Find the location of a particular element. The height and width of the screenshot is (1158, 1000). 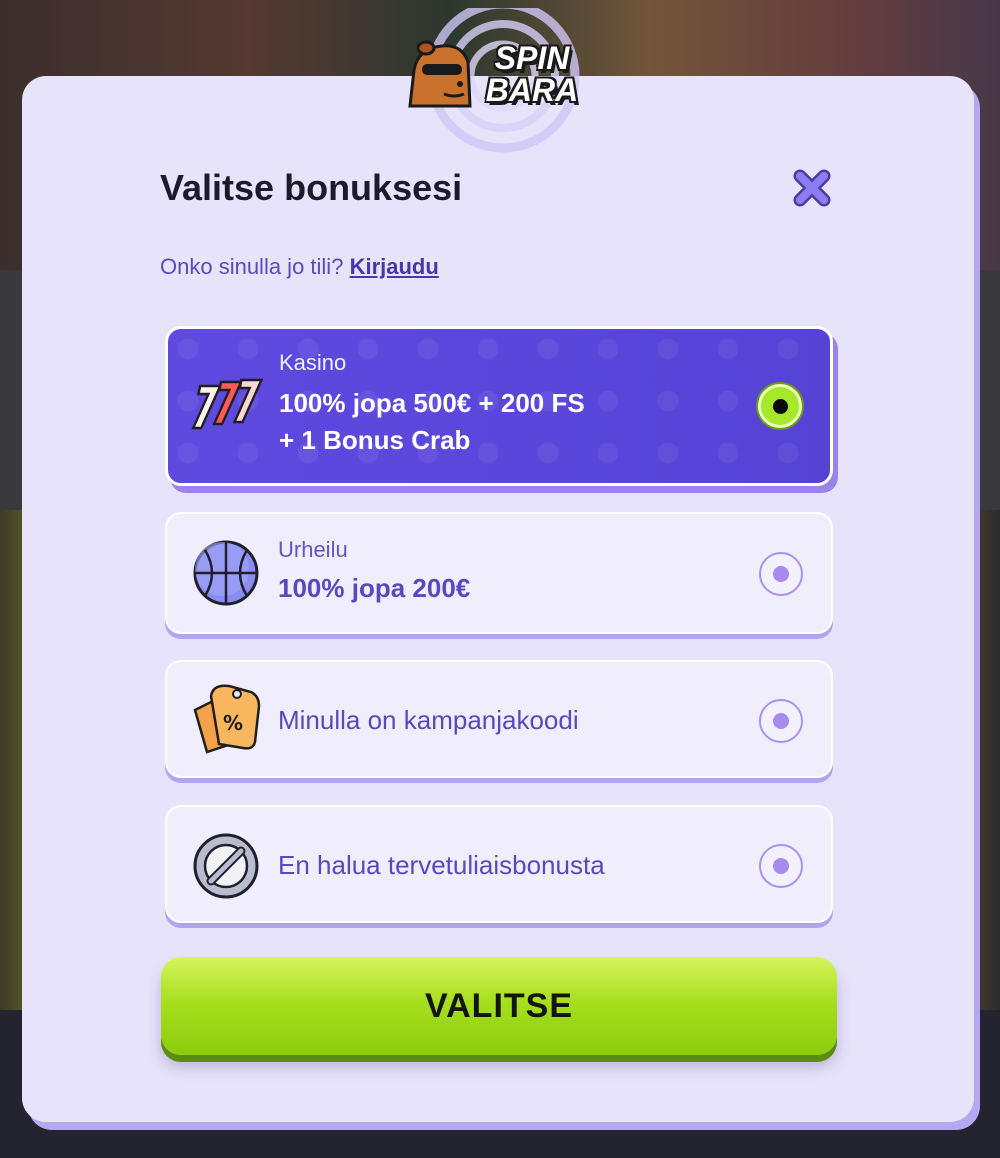

option-value-line1: 100% jopa 500€ + 200 FS is located at coordinates (432, 403).